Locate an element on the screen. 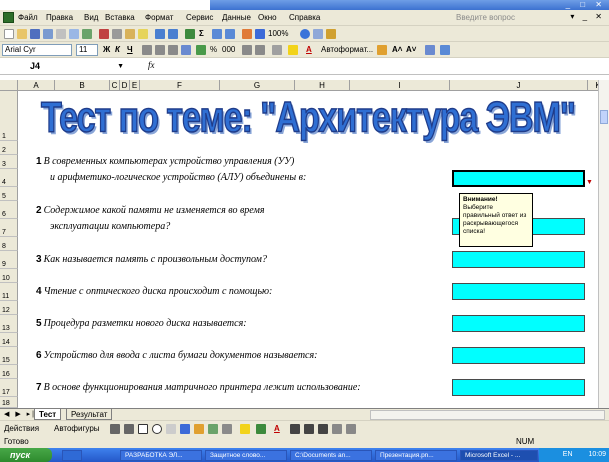 The height and width of the screenshot is (462, 609). tab-nav-arrows-icon: ◀ ▶ ▸| is located at coordinates (20, 414).